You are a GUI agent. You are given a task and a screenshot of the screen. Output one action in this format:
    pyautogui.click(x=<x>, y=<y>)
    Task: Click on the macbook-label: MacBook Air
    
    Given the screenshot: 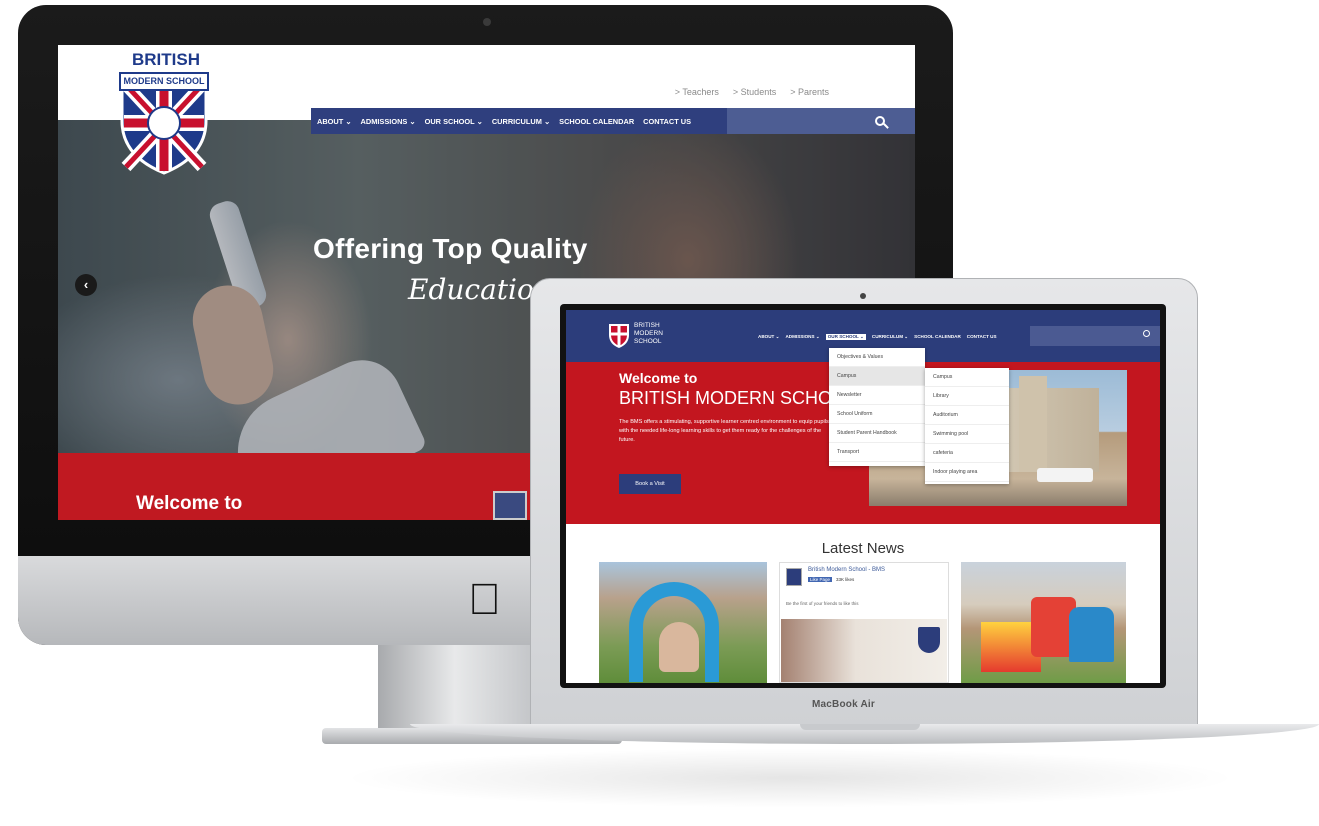 What is the action you would take?
    pyautogui.click(x=843, y=704)
    